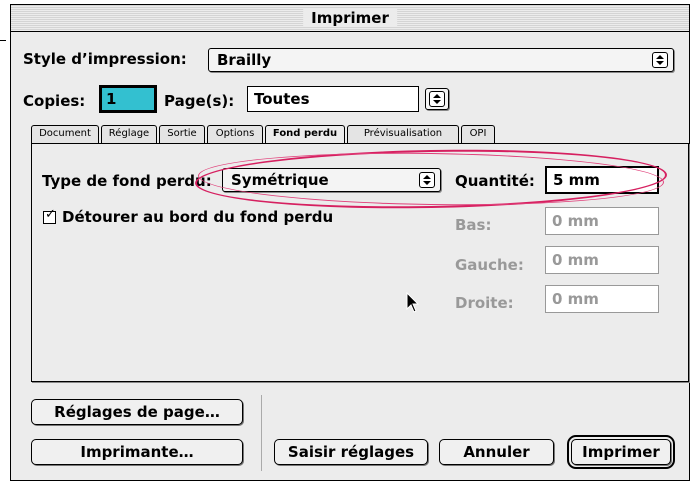 Image resolution: width=692 pixels, height=484 pixels. I want to click on tab-sortie: Sortie, so click(182, 134).